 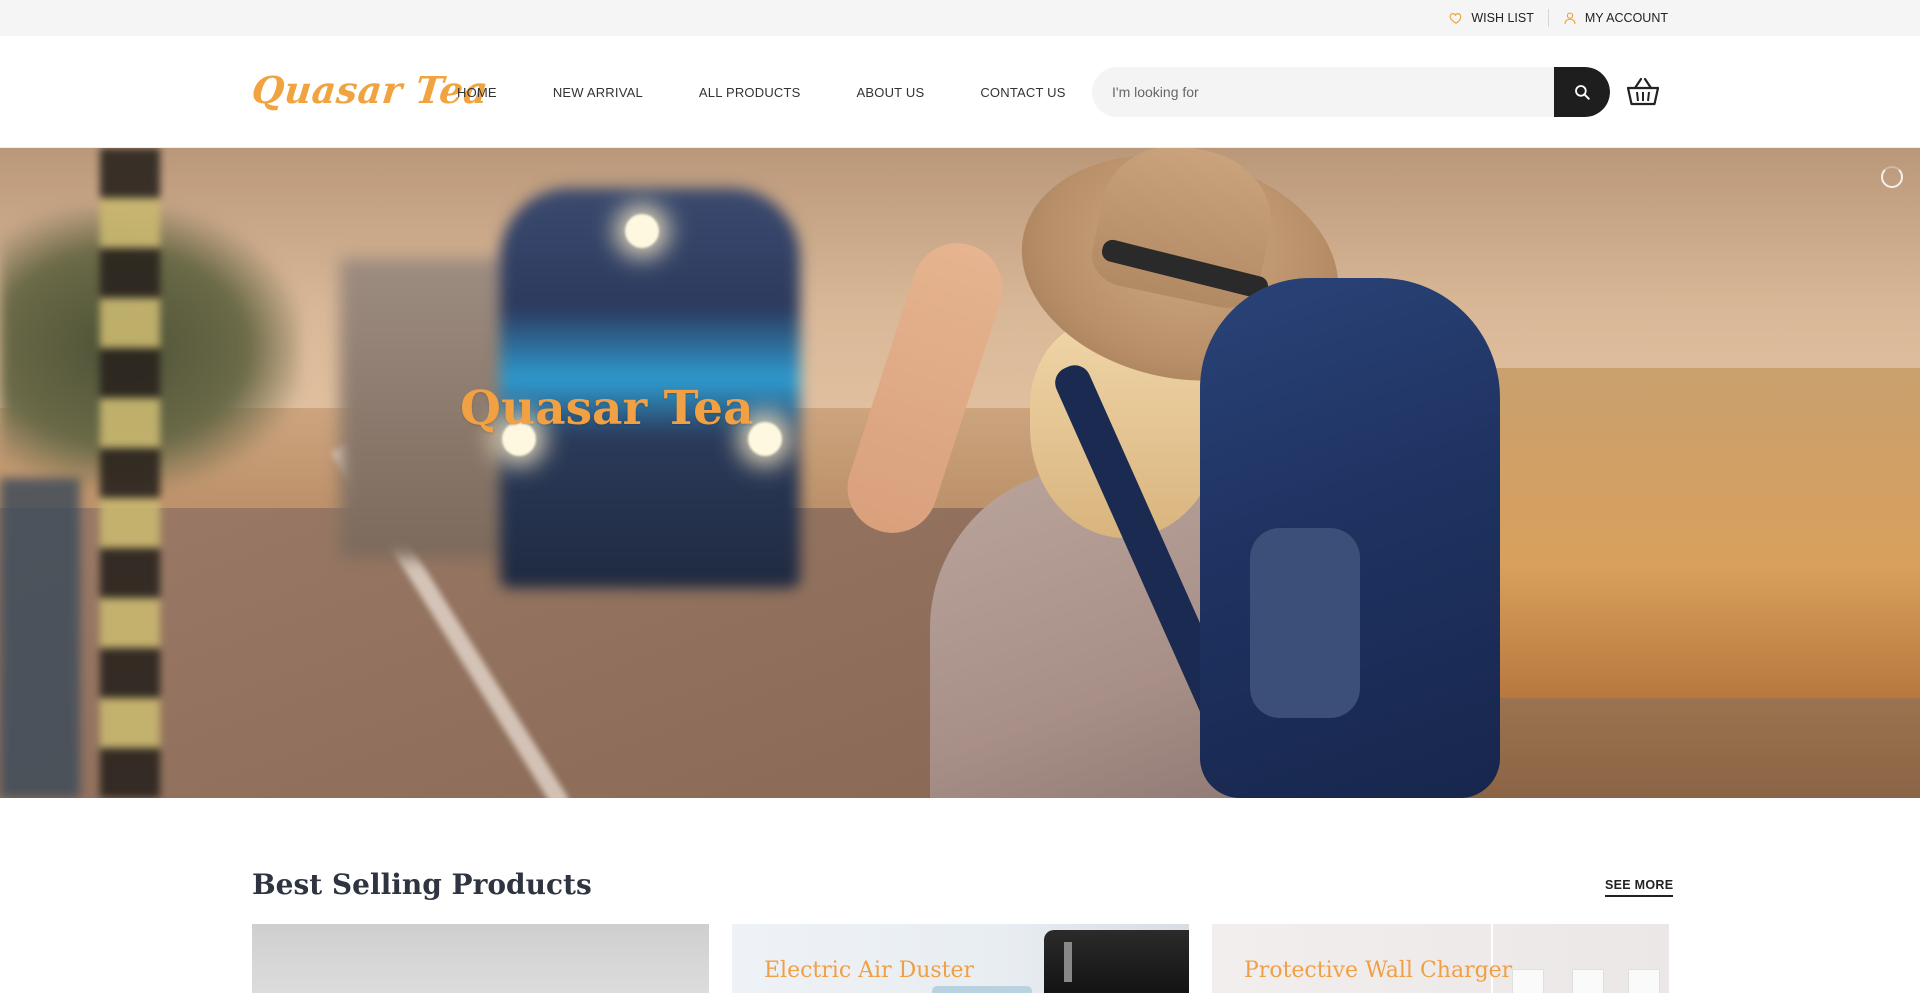 I want to click on product-title: Protective Wall Charger, so click(x=1378, y=970).